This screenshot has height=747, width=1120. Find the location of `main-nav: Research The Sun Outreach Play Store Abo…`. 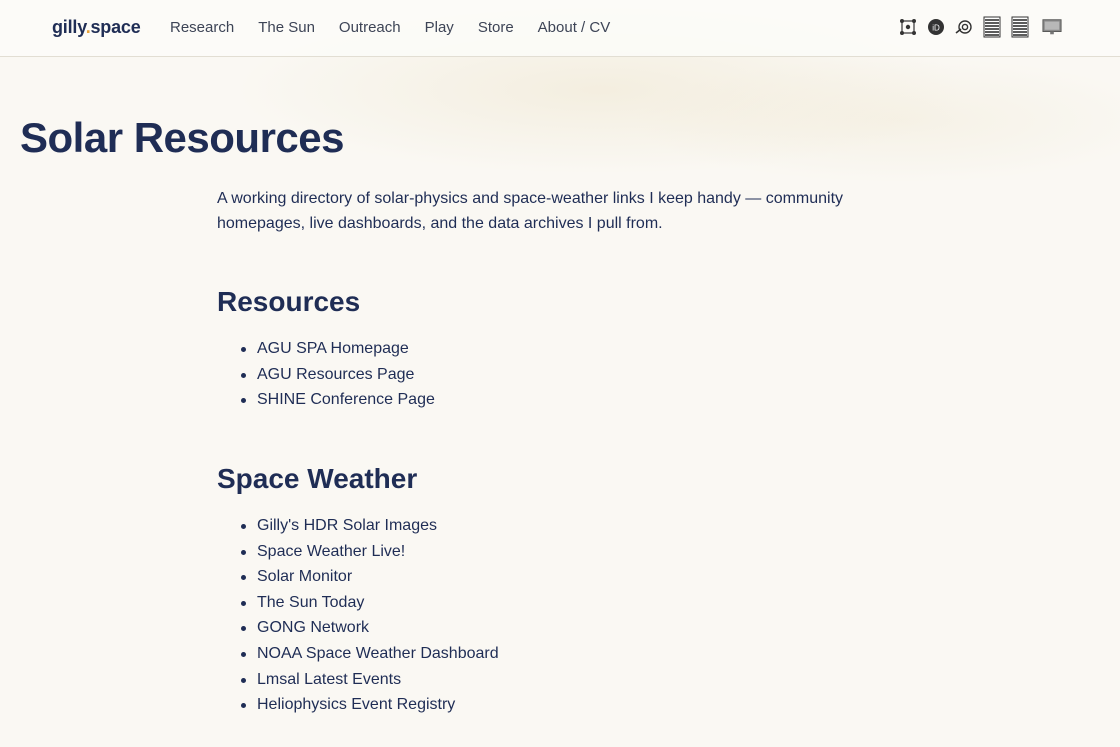

main-nav: Research The Sun Outreach Play Store Abo… is located at coordinates (402, 27).